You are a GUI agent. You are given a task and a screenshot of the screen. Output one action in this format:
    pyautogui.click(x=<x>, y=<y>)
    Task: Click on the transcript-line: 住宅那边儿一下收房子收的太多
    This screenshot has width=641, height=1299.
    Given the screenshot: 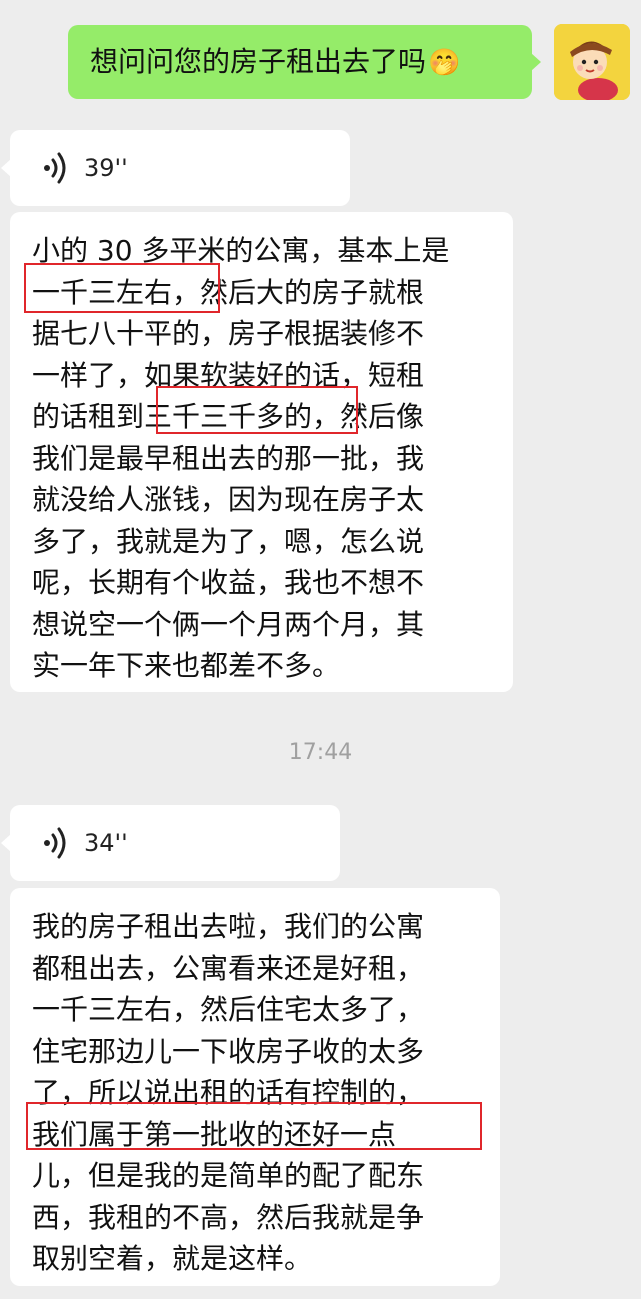 What is the action you would take?
    pyautogui.click(x=228, y=1051)
    